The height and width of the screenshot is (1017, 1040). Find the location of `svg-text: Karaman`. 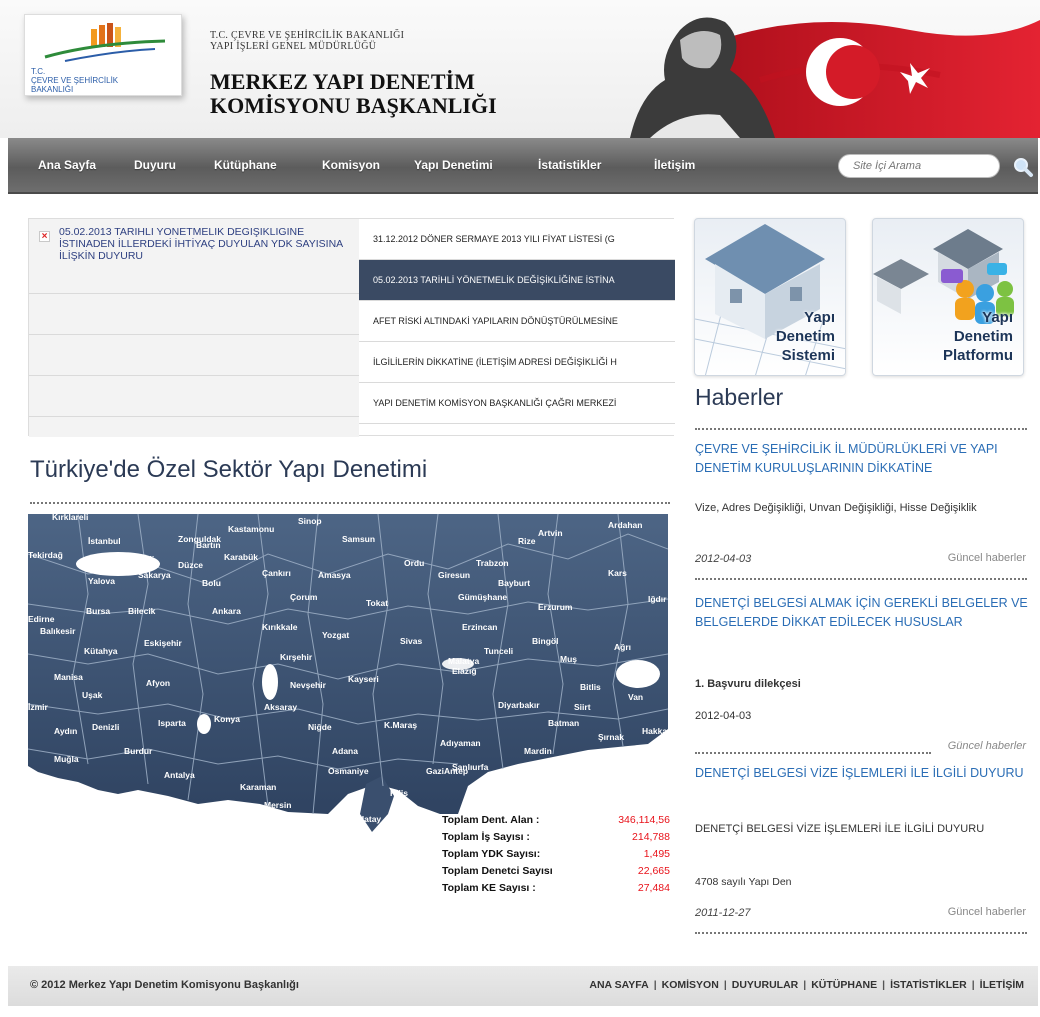

svg-text: Karaman is located at coordinates (258, 787).